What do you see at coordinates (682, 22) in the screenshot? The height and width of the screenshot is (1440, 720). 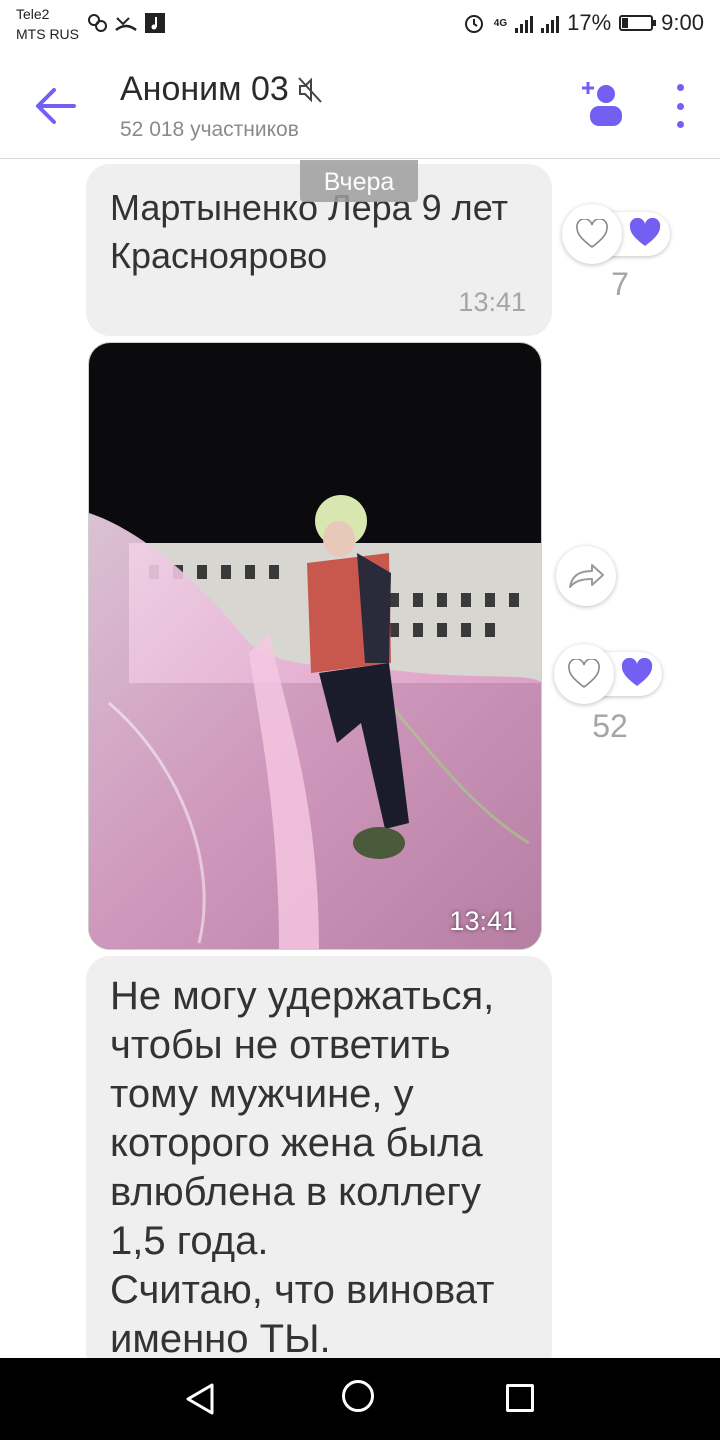 I see `clock: 9:00` at bounding box center [682, 22].